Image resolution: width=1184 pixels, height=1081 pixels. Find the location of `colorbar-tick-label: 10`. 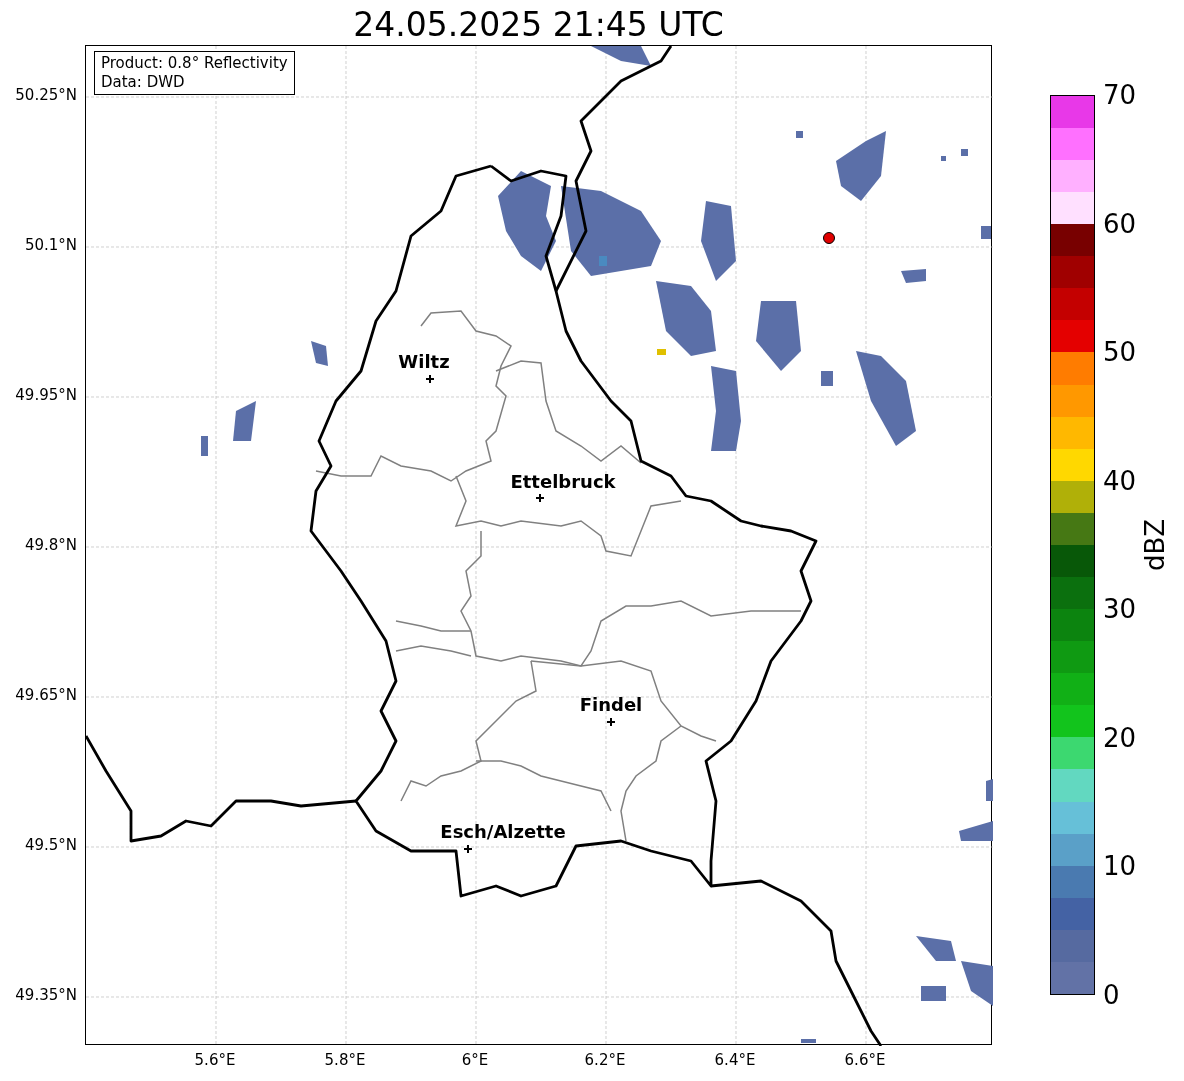

colorbar-tick-label: 10 is located at coordinates (1120, 866).